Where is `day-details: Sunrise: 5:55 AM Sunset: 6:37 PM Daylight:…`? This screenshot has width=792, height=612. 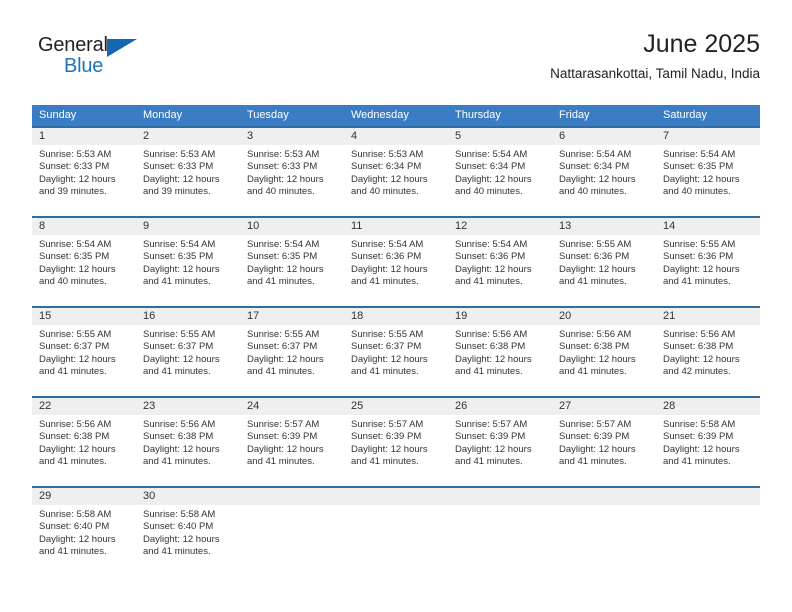
day-details: Sunrise: 5:55 AM Sunset: 6:37 PM Daylight:… is located at coordinates (84, 352).